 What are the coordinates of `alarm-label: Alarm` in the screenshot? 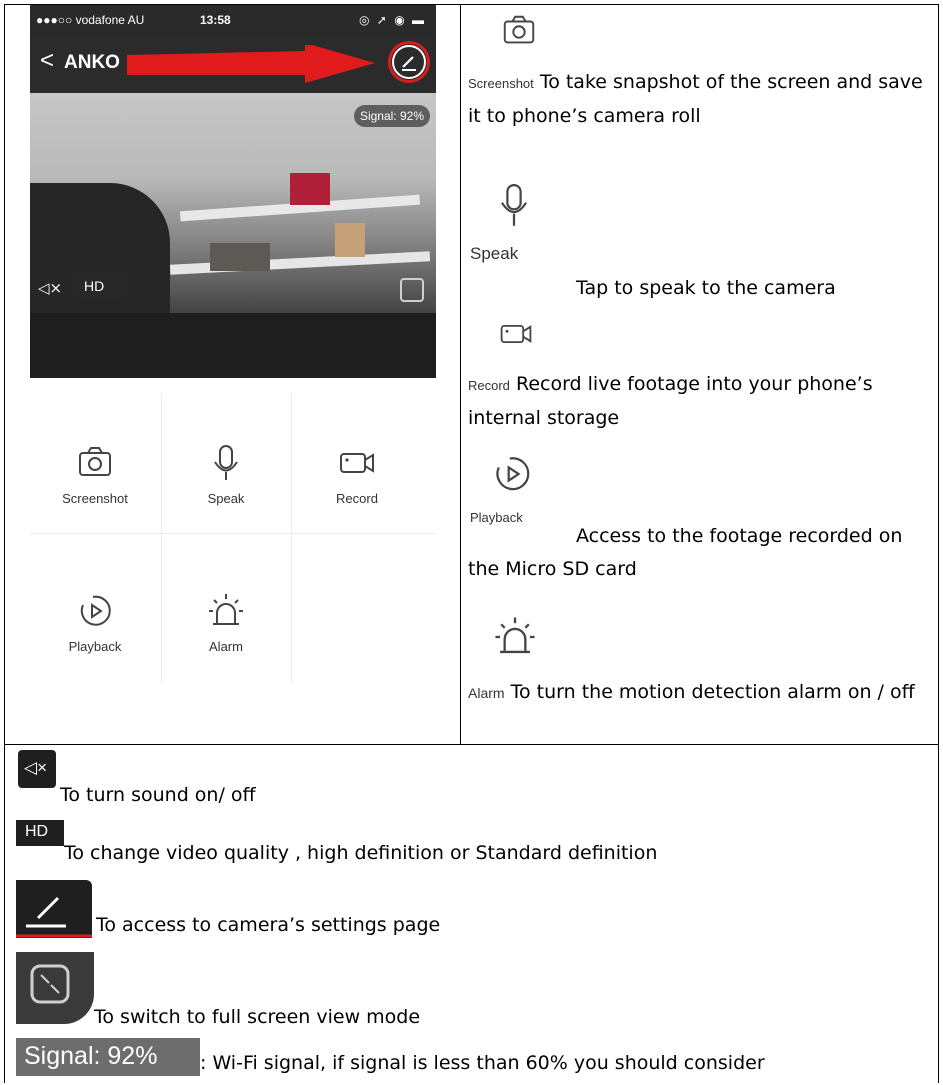 It's located at (226, 646).